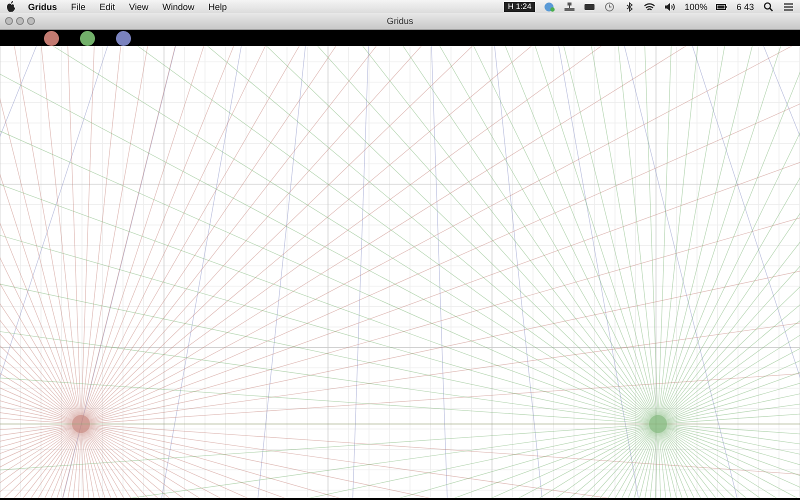  Describe the element at coordinates (78, 7) in the screenshot. I see `menu-item: File` at that location.